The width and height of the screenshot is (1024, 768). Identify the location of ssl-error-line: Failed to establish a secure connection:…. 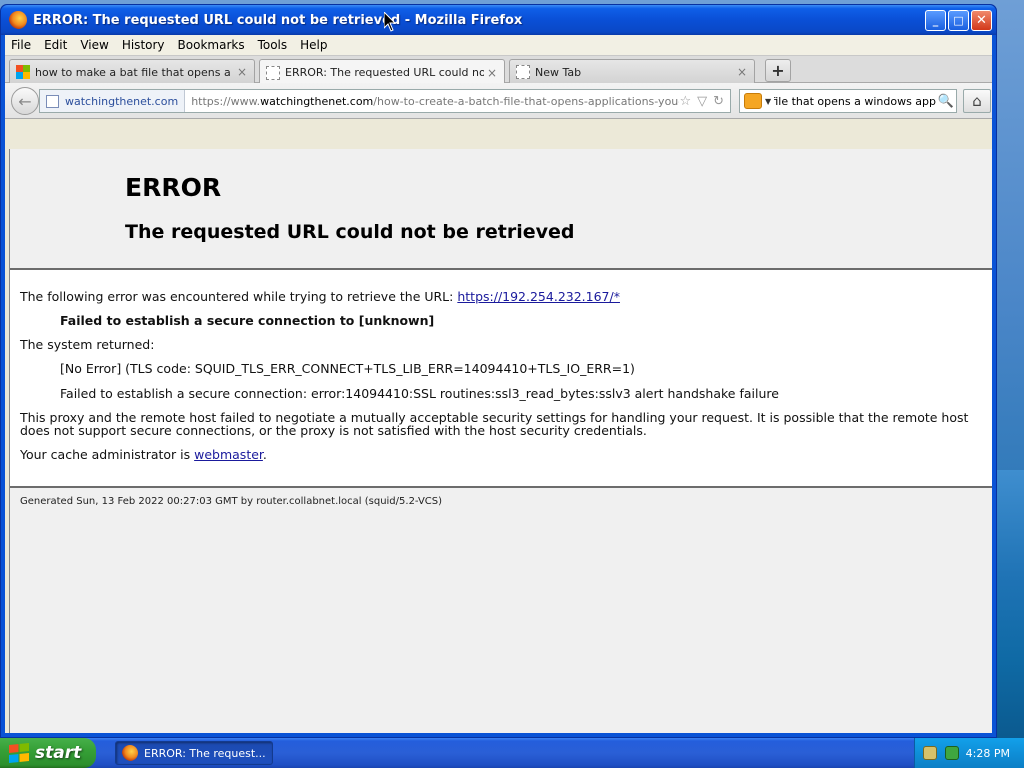
(419, 393).